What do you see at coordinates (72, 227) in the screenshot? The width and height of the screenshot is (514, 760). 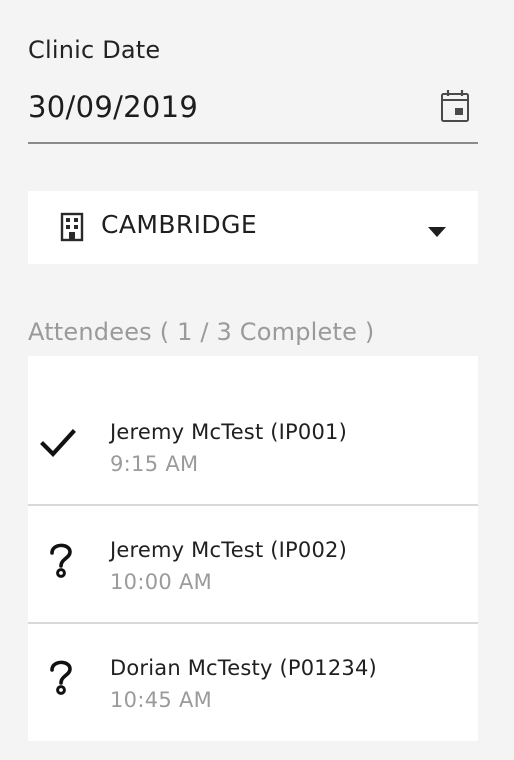 I see `building-icon` at bounding box center [72, 227].